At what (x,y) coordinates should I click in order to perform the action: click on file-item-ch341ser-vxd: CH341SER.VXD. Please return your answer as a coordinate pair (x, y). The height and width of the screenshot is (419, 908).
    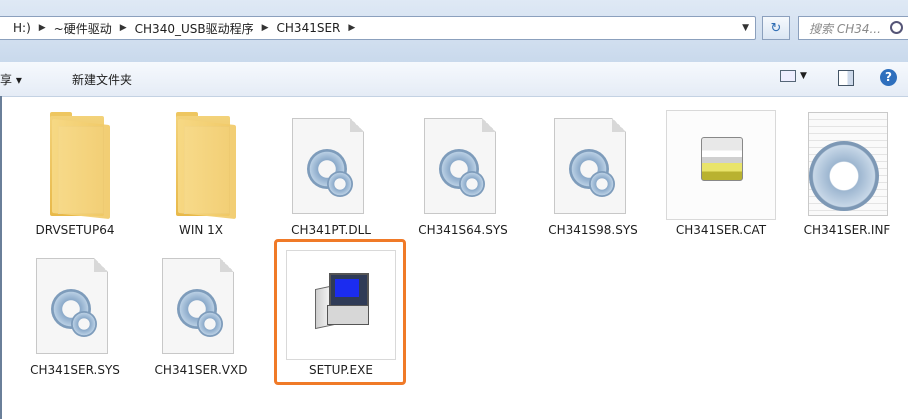
    Looking at the image, I should click on (201, 318).